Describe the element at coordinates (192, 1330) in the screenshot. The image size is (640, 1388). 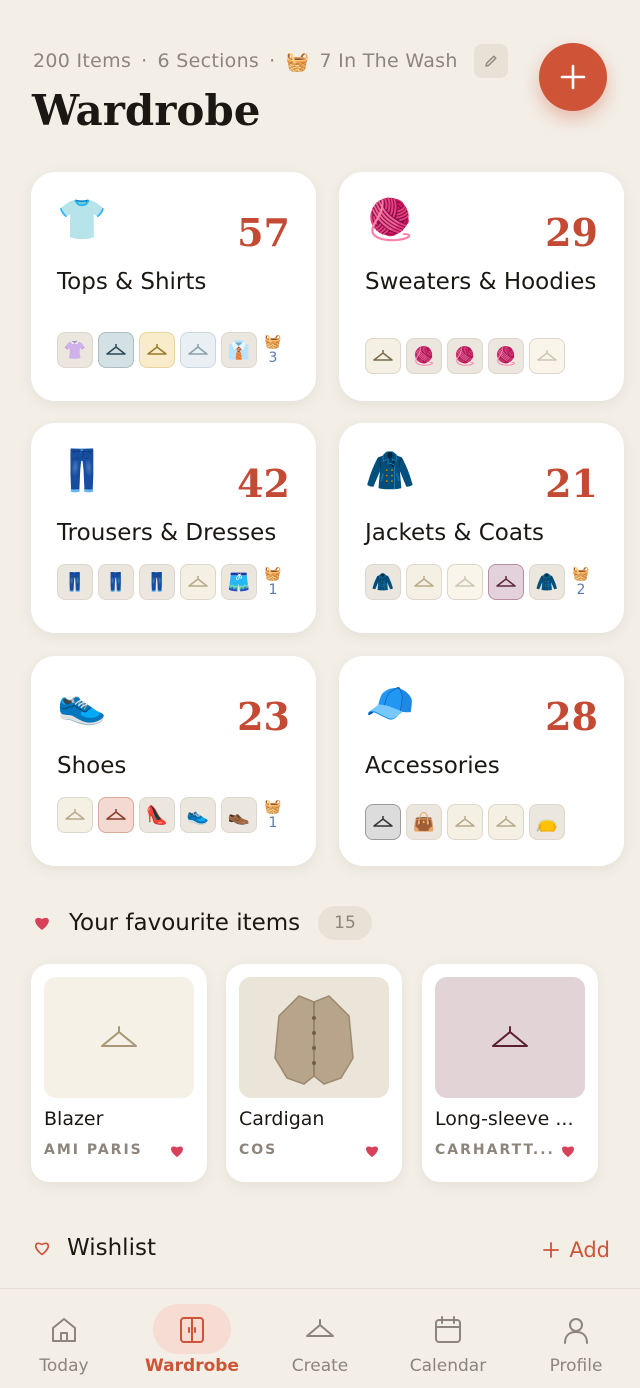
I see `wardrobe-icon` at that location.